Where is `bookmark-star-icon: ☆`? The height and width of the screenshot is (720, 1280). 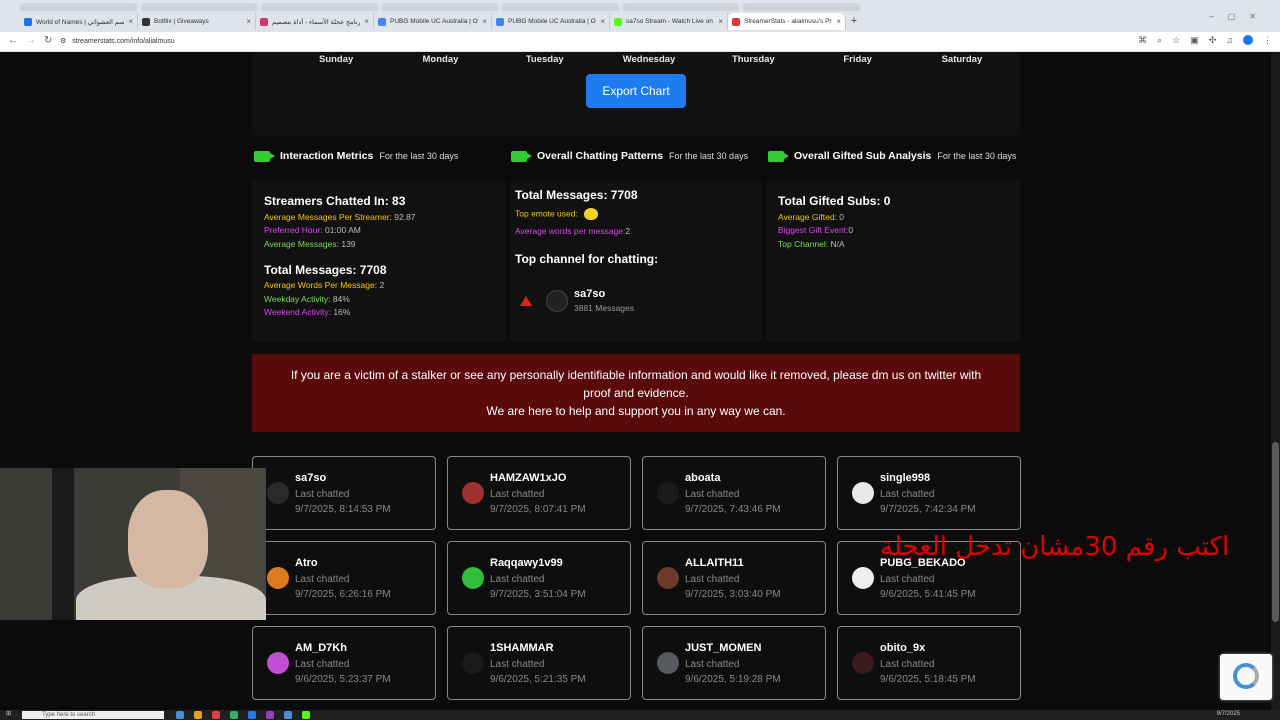
bookmark-star-icon: ☆ is located at coordinates (1176, 40).